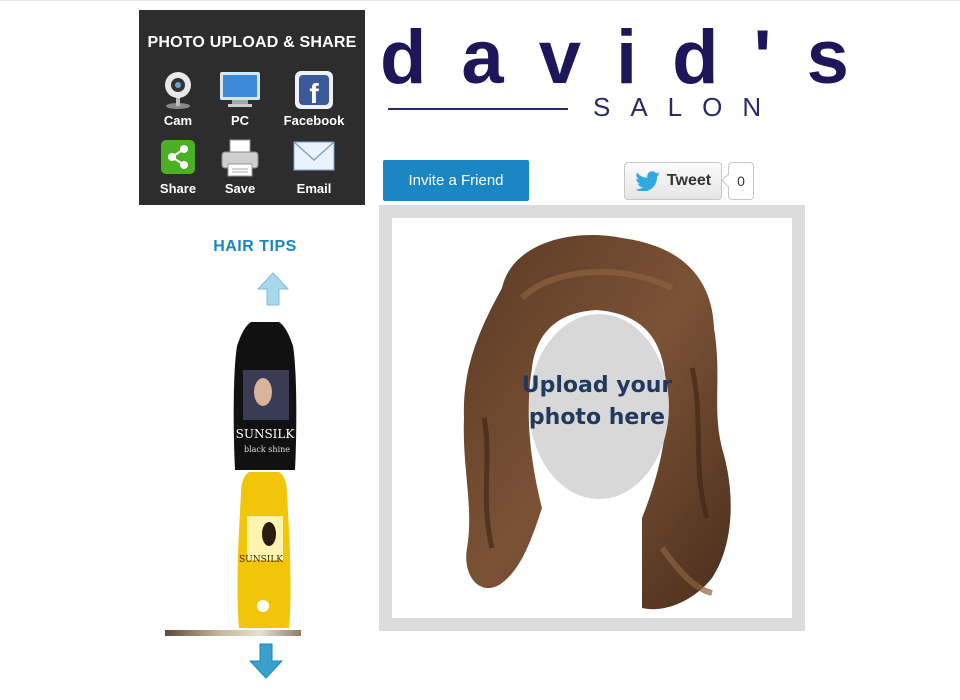  What do you see at coordinates (240, 120) in the screenshot?
I see `pc-label: PC` at bounding box center [240, 120].